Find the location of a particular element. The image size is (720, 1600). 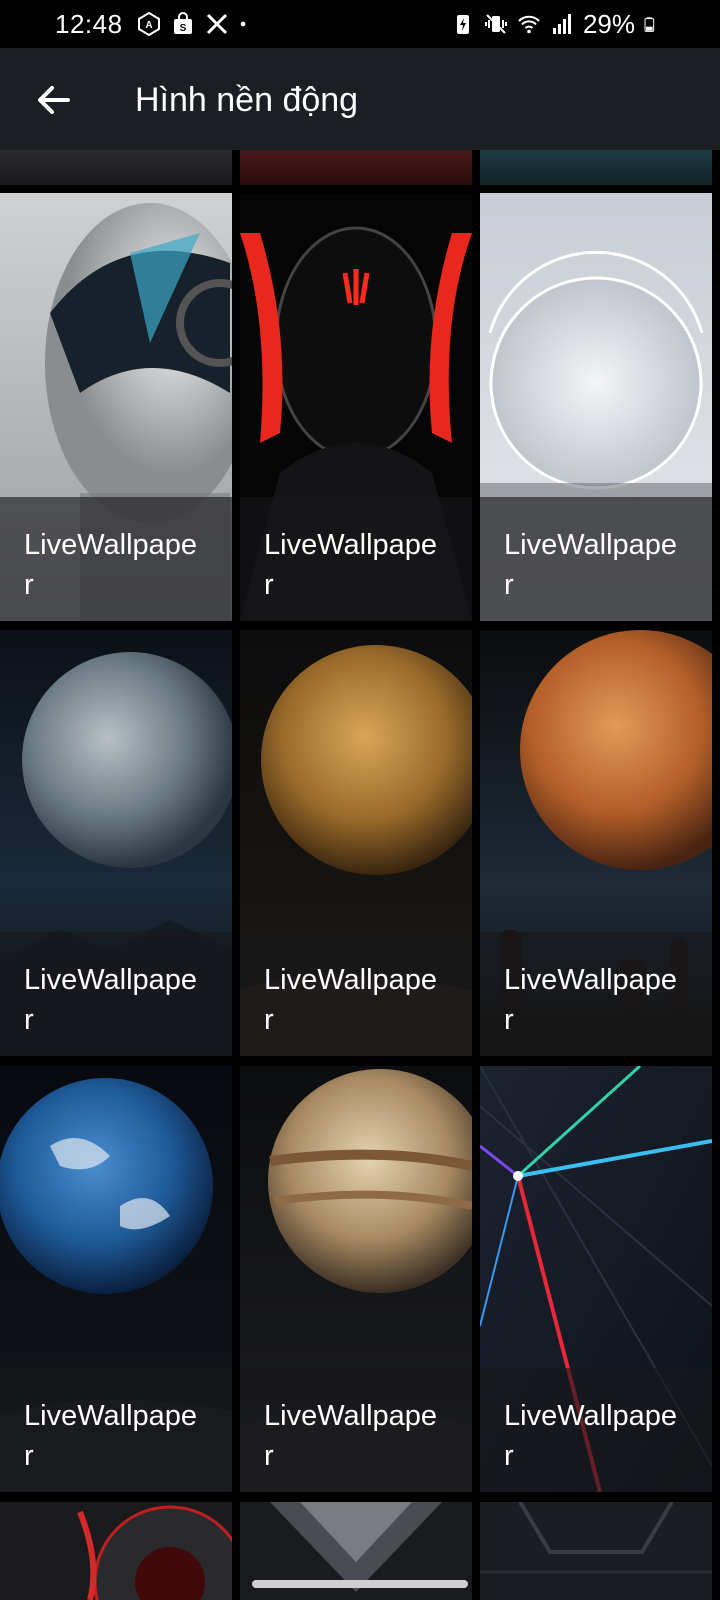

red-fan-art is located at coordinates (116, 1551).